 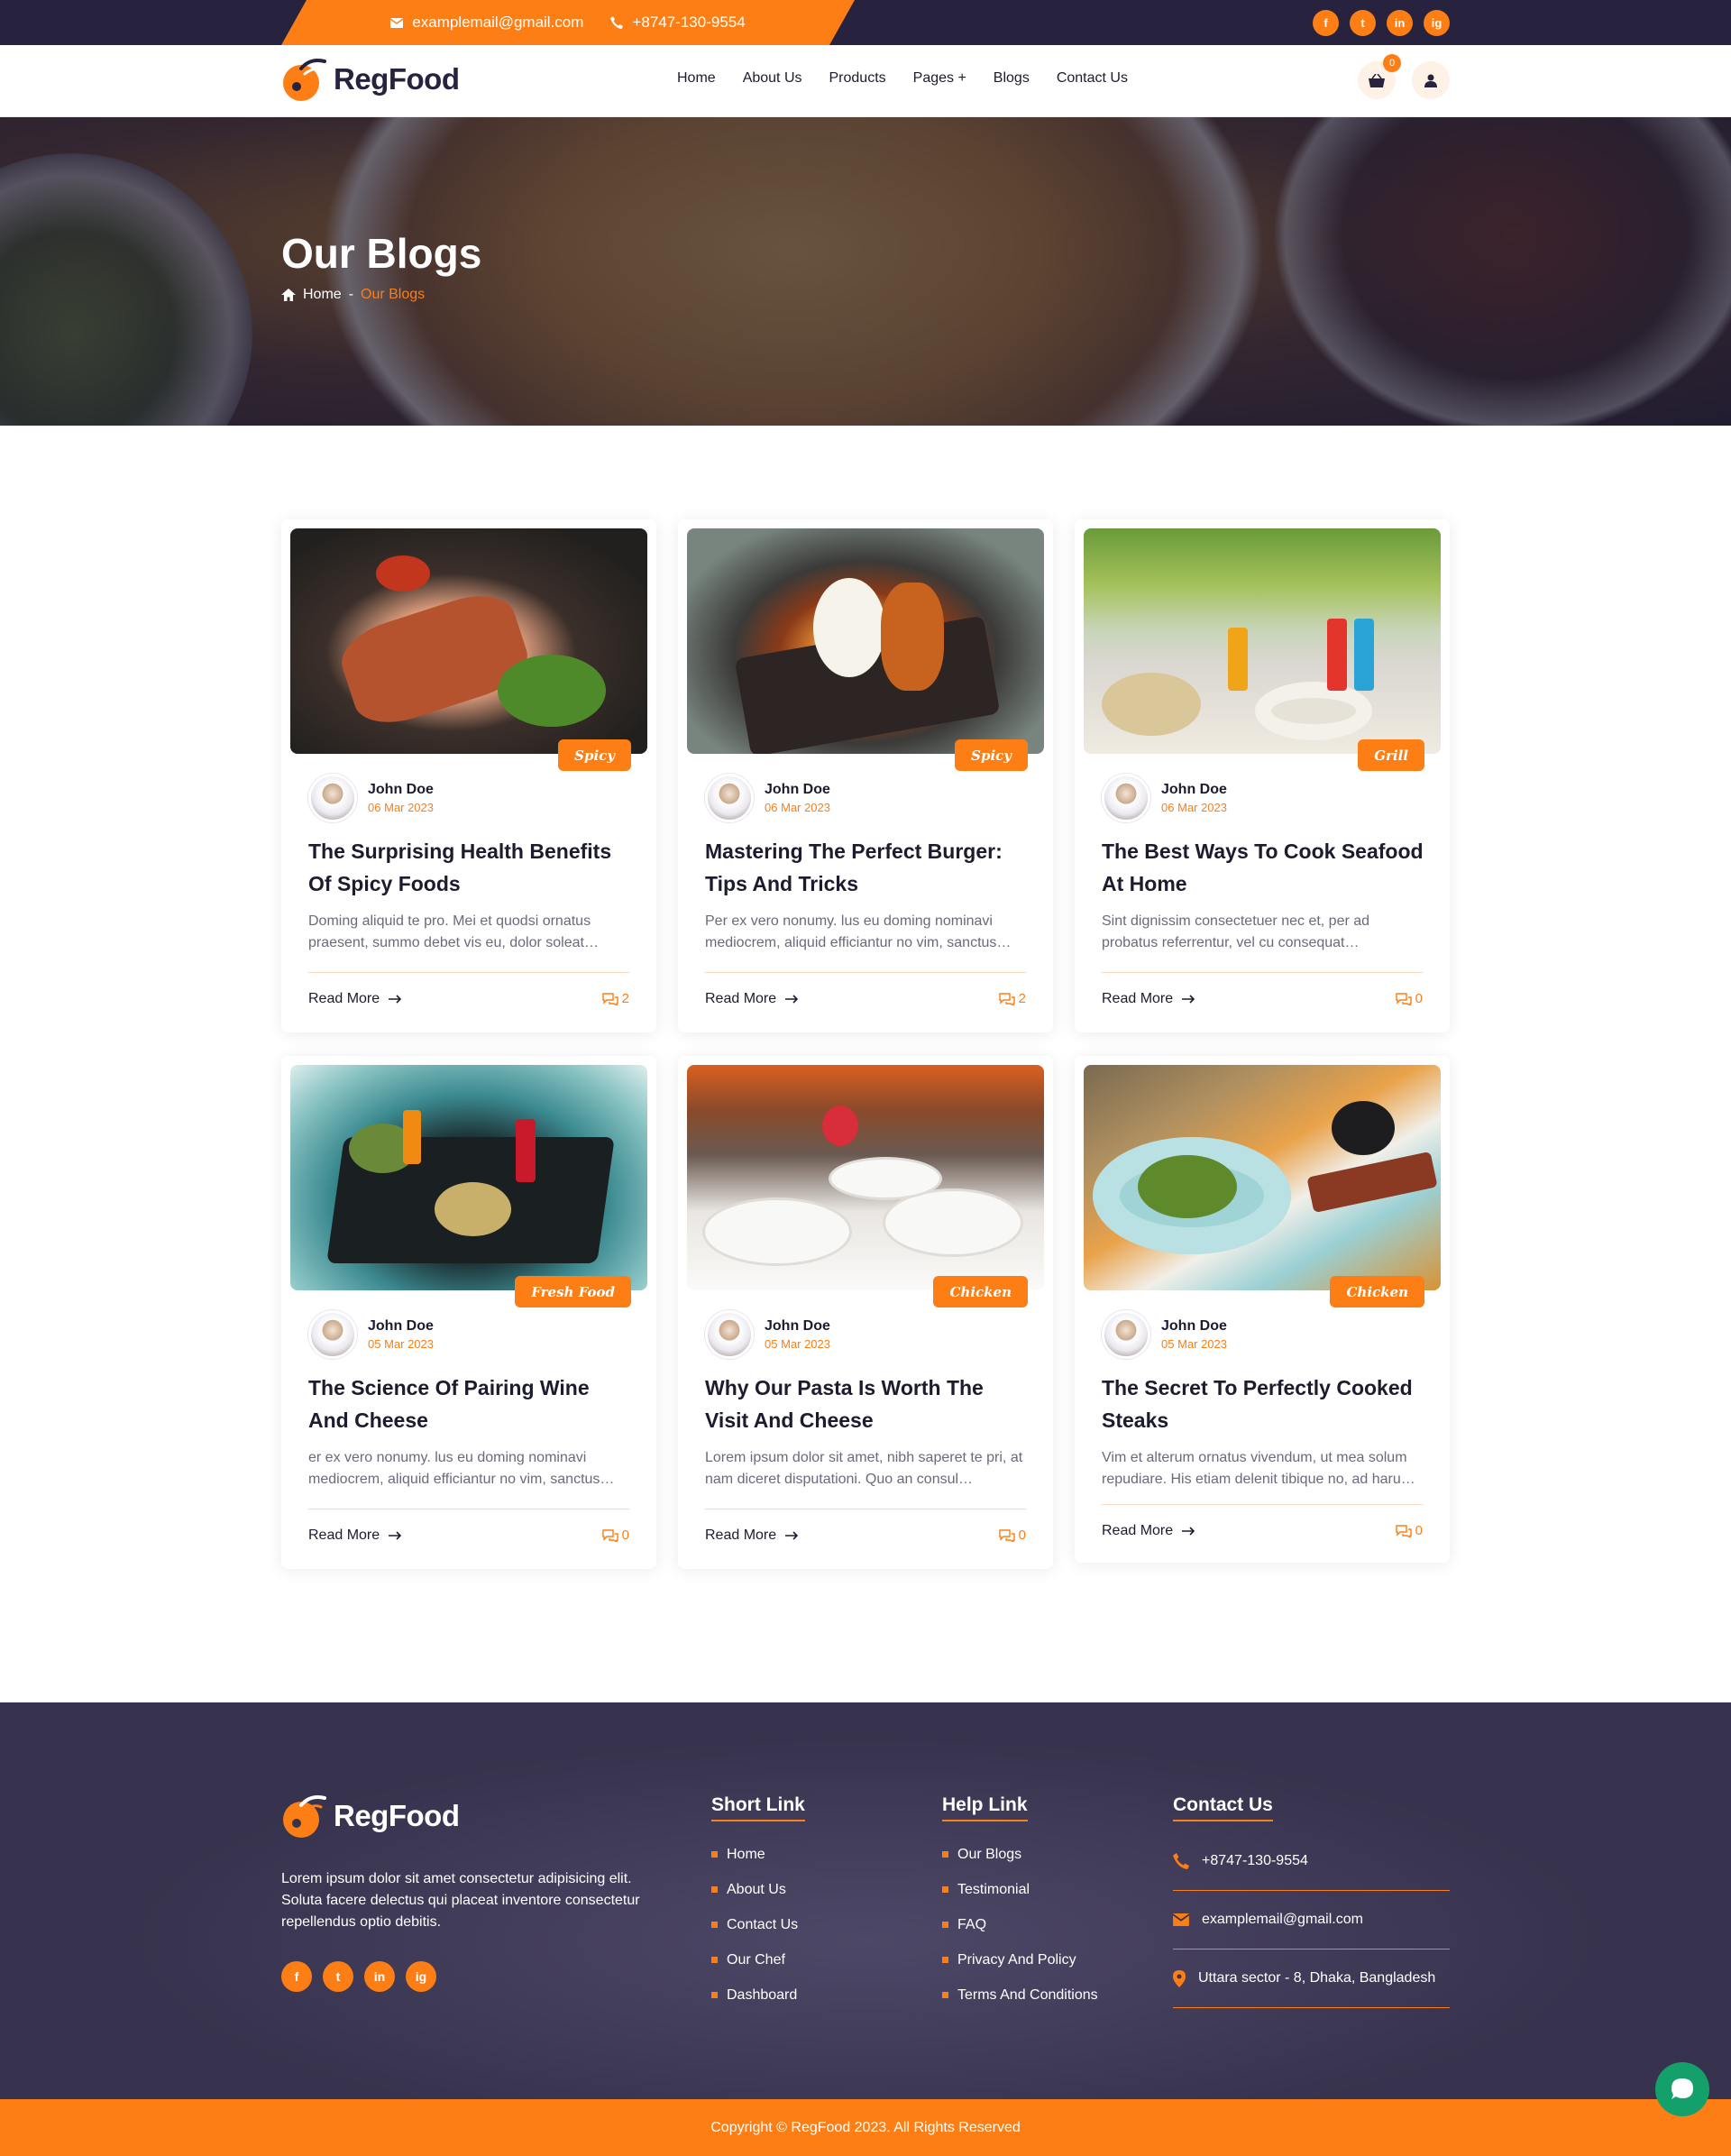 What do you see at coordinates (696, 78) in the screenshot?
I see `nav-home: Home` at bounding box center [696, 78].